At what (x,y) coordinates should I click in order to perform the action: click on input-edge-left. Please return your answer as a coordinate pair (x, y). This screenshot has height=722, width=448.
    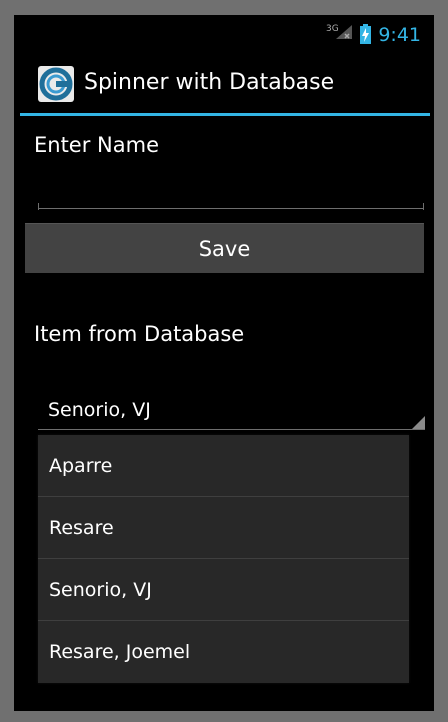
    Looking at the image, I should click on (38, 206).